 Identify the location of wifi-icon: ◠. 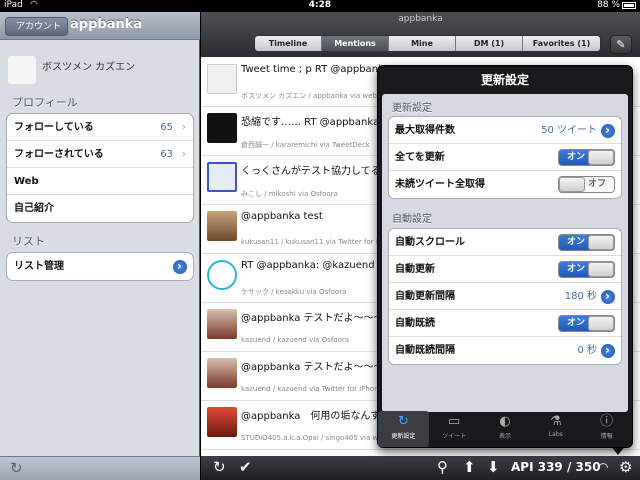
(603, 467).